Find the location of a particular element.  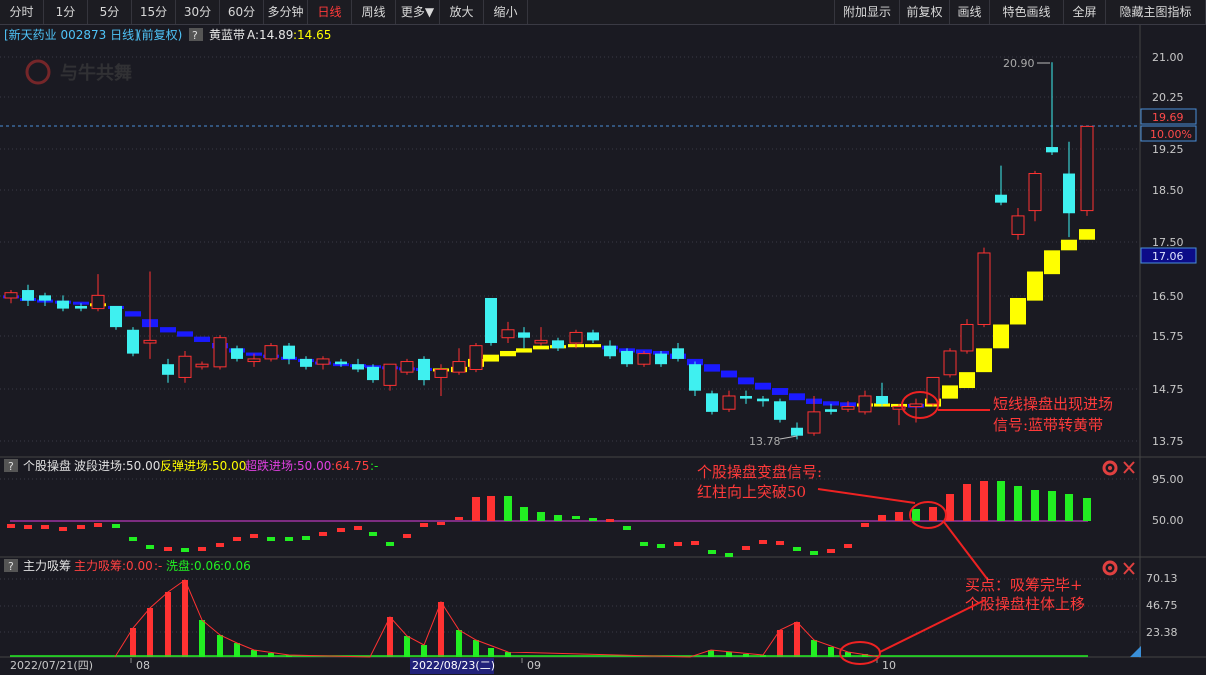

fq-button: 前复权 is located at coordinates (925, 12).